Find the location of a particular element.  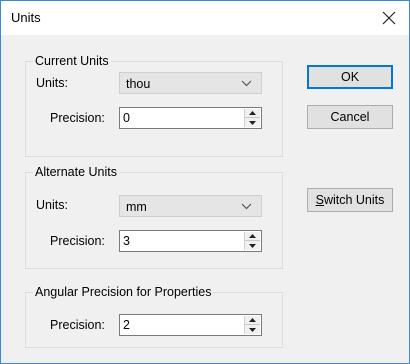

alternate-precision-spin-buttons is located at coordinates (252, 241).